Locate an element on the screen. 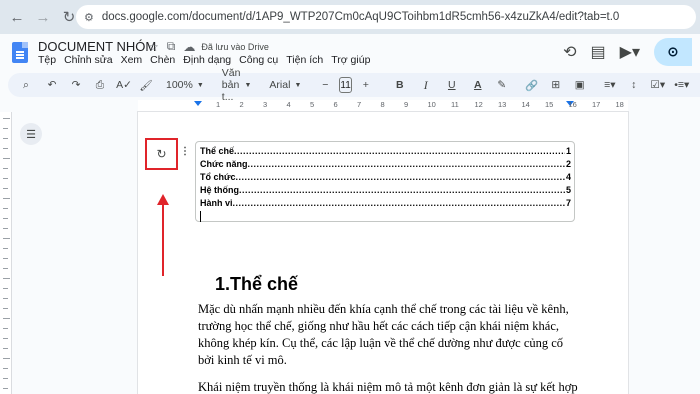 The image size is (700, 394). title-actions: ☆ ⧉ ☁ Đã lưu vào Drive is located at coordinates (208, 46).